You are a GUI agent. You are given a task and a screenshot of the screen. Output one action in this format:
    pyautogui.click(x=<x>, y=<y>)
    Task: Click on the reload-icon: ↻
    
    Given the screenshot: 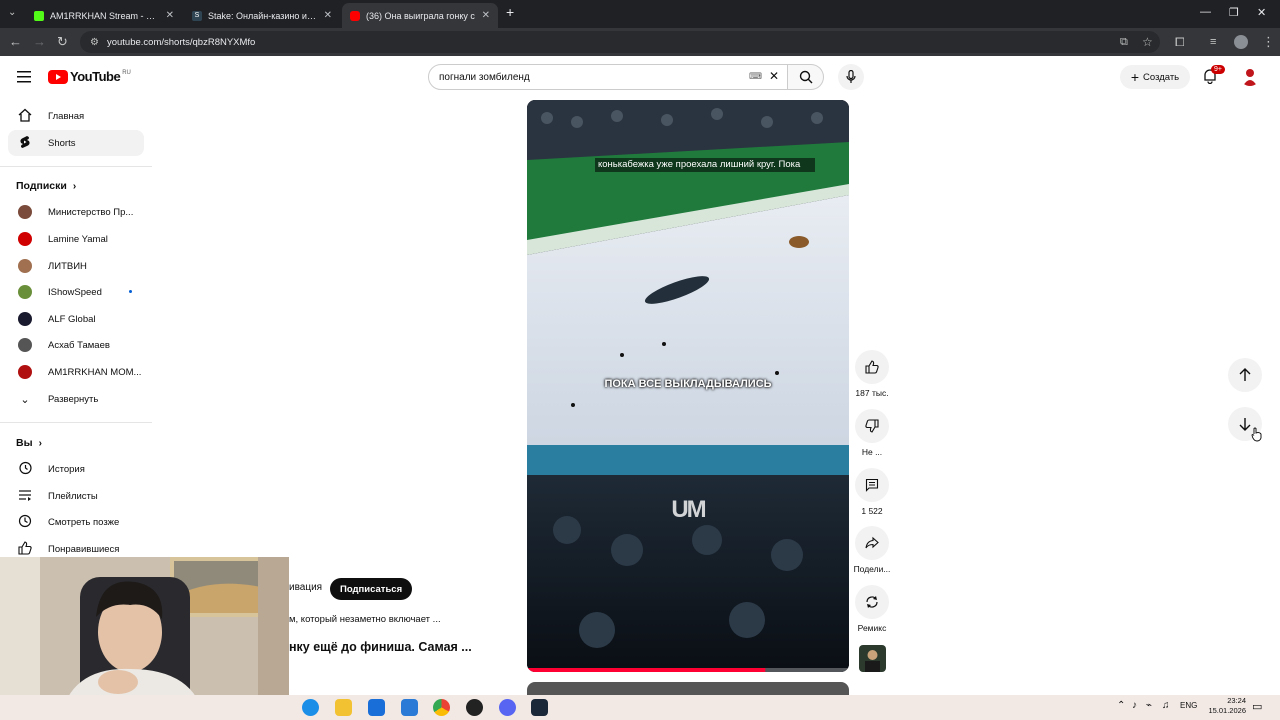 What is the action you would take?
    pyautogui.click(x=62, y=42)
    